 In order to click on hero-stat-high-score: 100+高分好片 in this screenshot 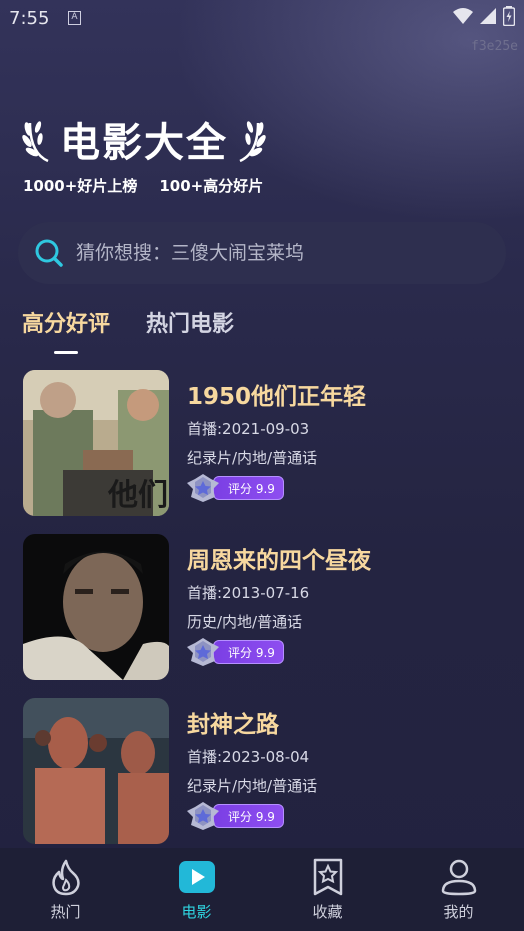, I will do `click(211, 186)`.